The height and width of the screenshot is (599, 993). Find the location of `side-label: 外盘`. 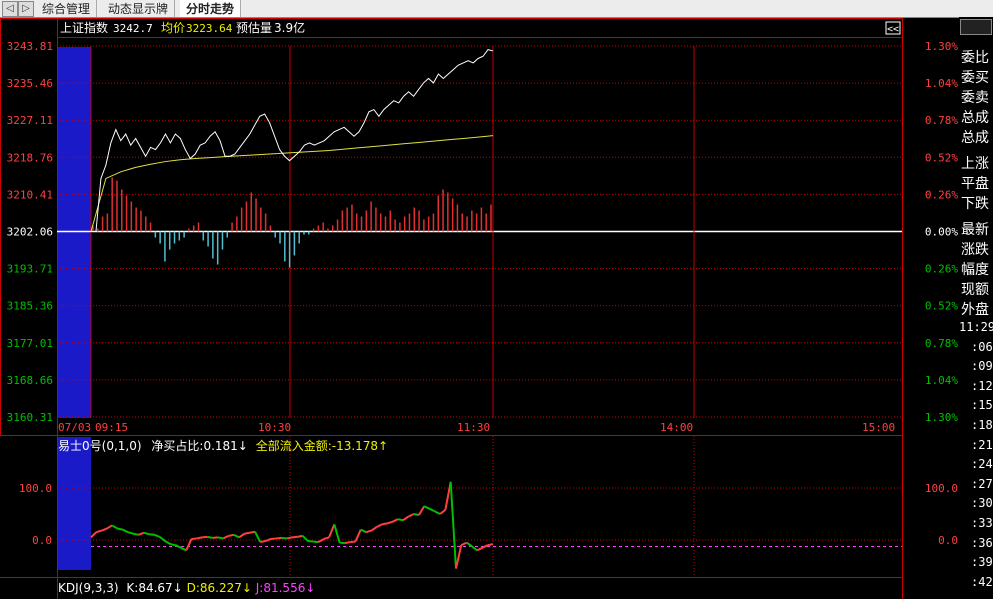

side-label: 外盘 is located at coordinates (975, 310).